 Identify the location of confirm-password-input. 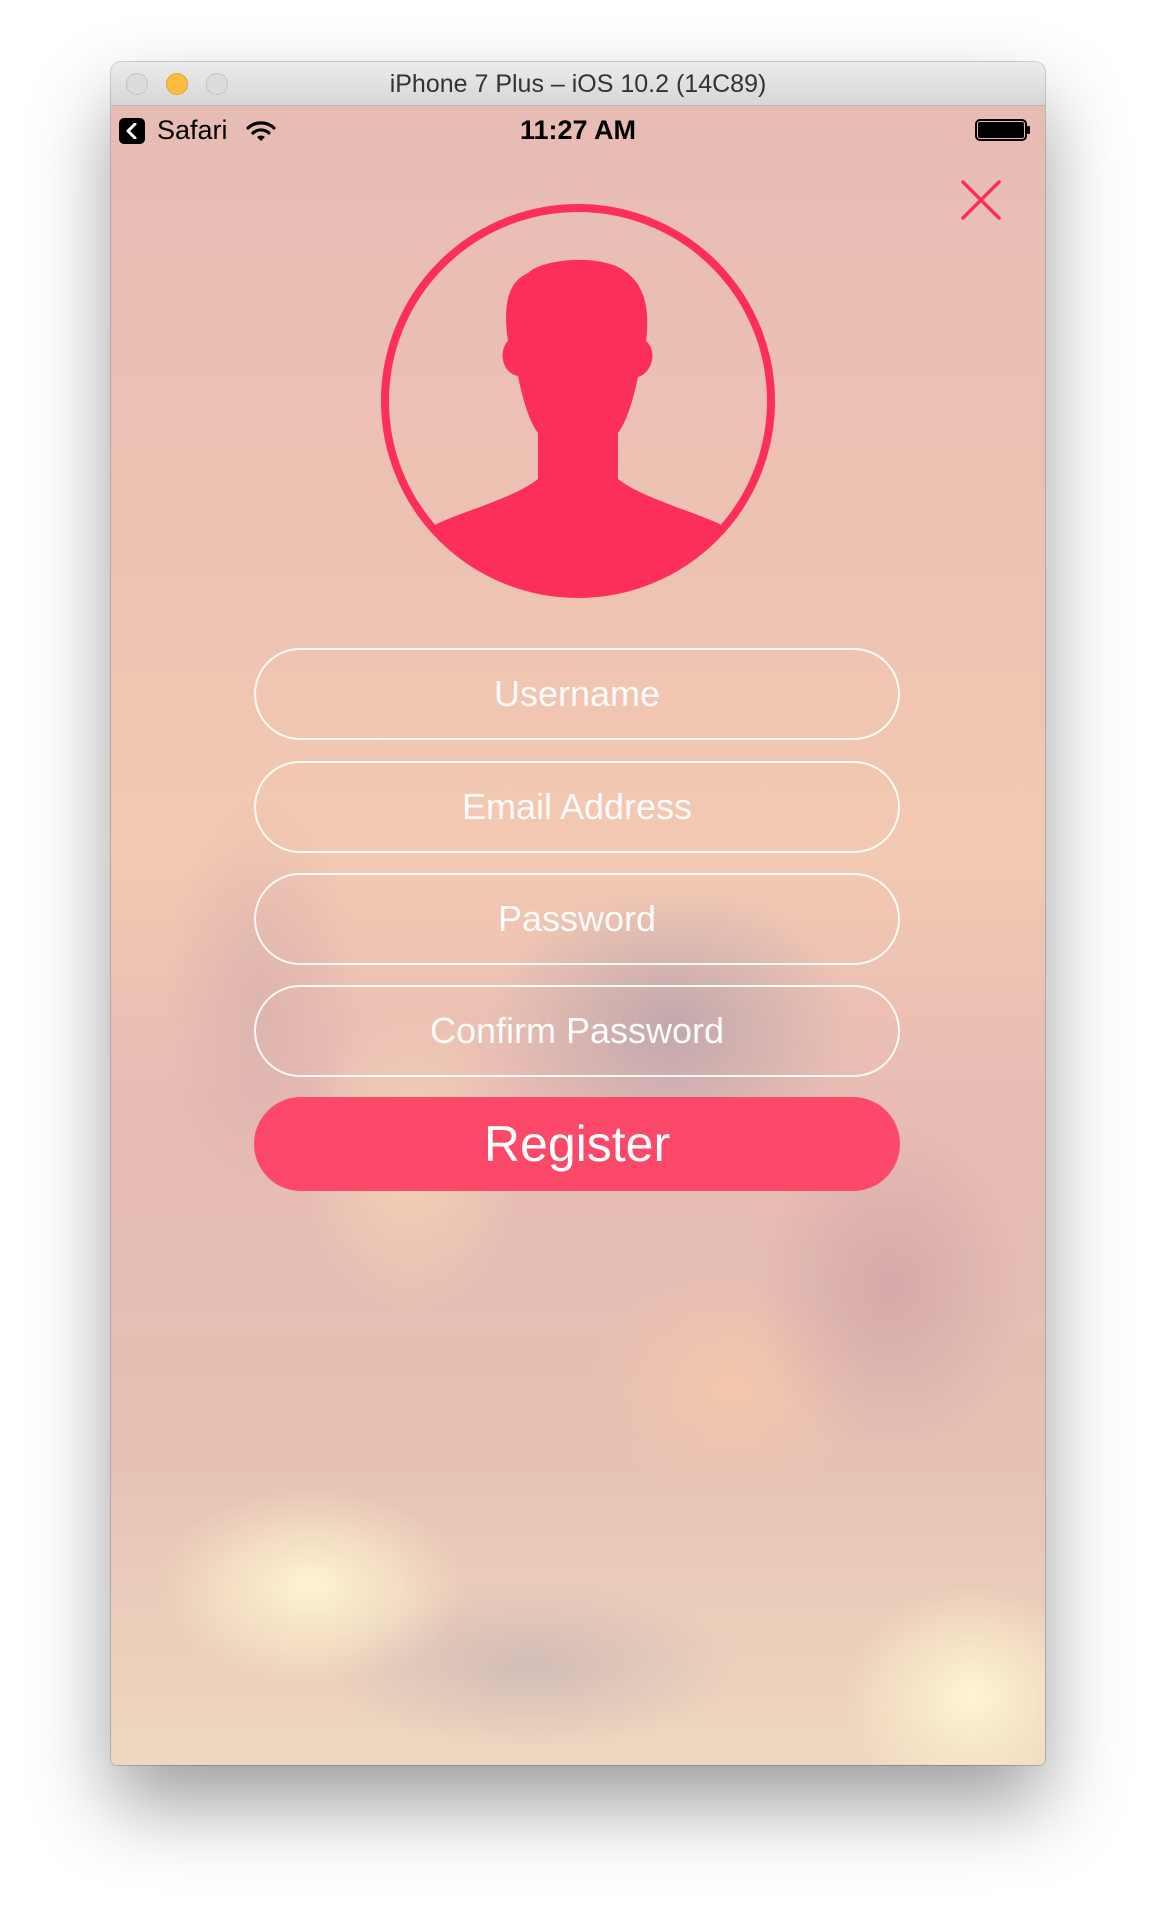
(577, 1031).